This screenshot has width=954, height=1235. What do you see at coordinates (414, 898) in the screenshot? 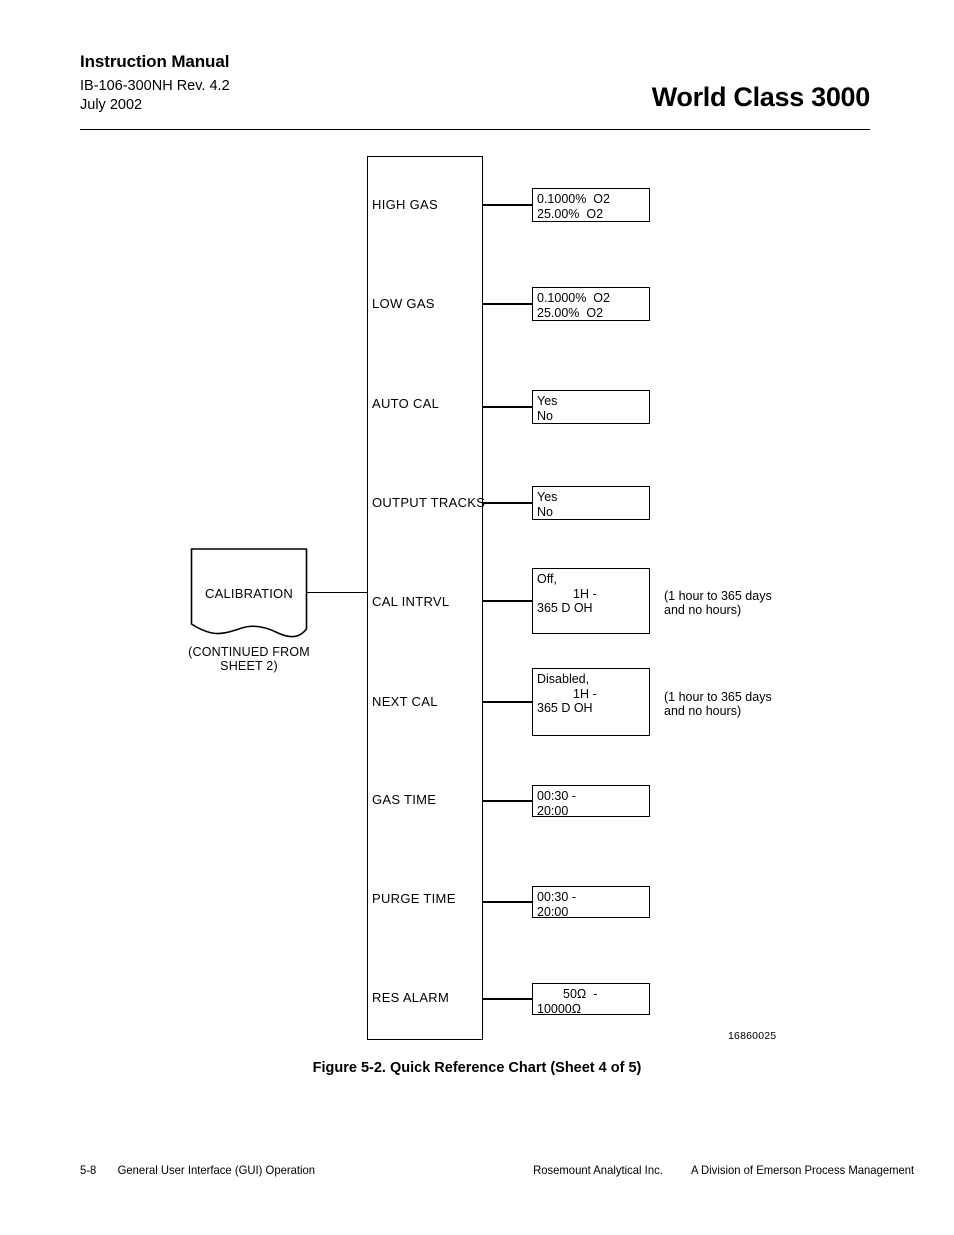
I see `menu-item-label: PURGE TIME` at bounding box center [414, 898].